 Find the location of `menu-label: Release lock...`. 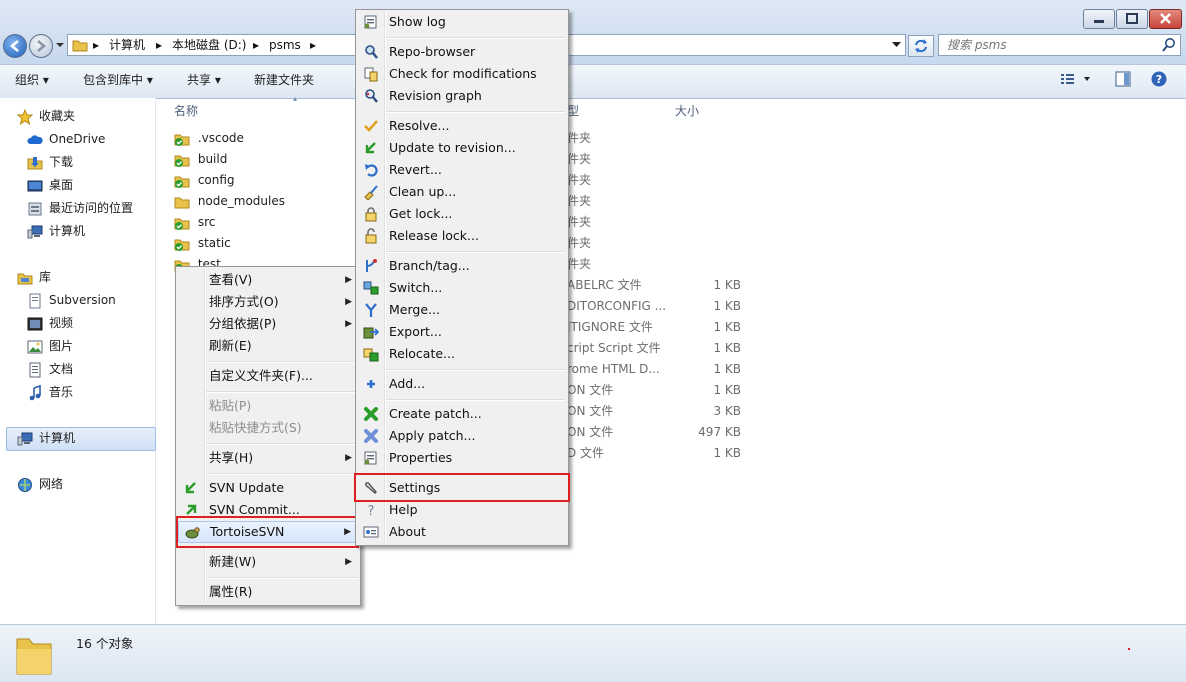

menu-label: Release lock... is located at coordinates (434, 235).